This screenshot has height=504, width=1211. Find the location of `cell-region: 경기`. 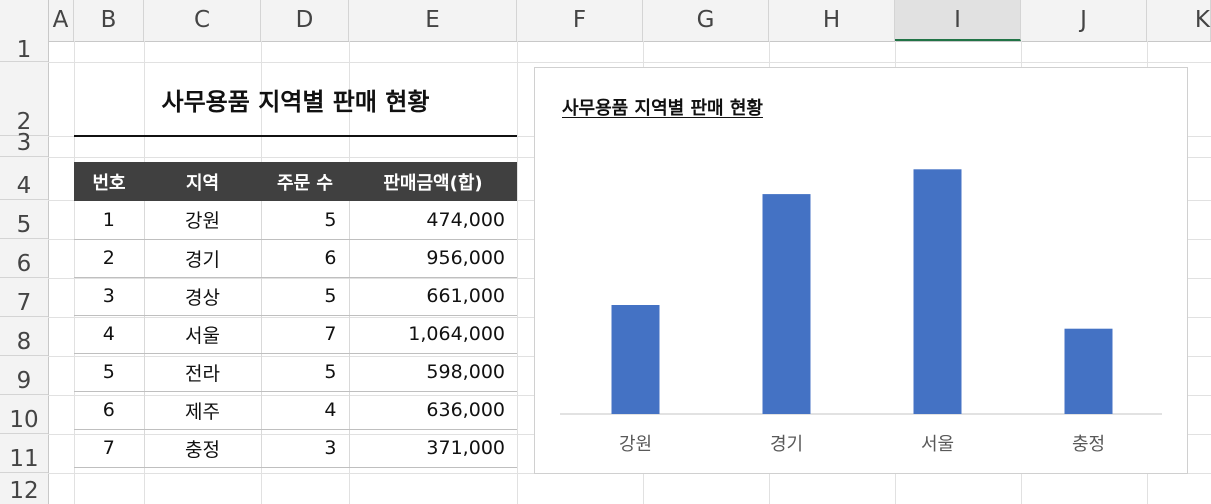

cell-region: 경기 is located at coordinates (203, 258).